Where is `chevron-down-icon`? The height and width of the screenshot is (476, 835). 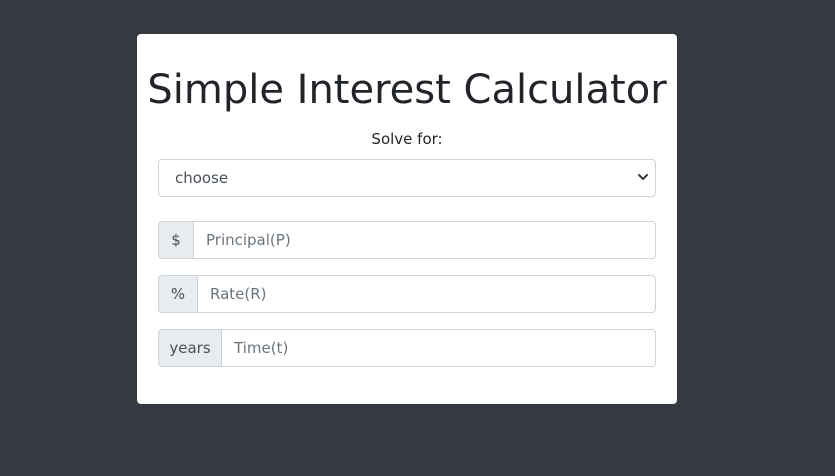 chevron-down-icon is located at coordinates (643, 177).